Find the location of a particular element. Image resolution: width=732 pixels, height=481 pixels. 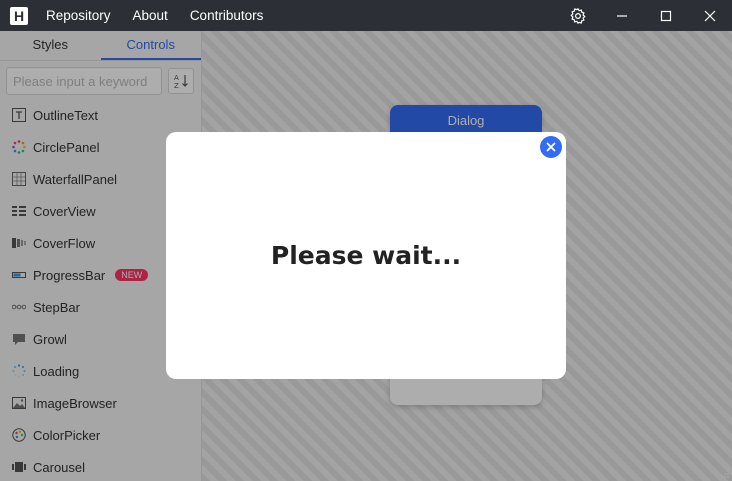

maximize-button is located at coordinates (666, 15).